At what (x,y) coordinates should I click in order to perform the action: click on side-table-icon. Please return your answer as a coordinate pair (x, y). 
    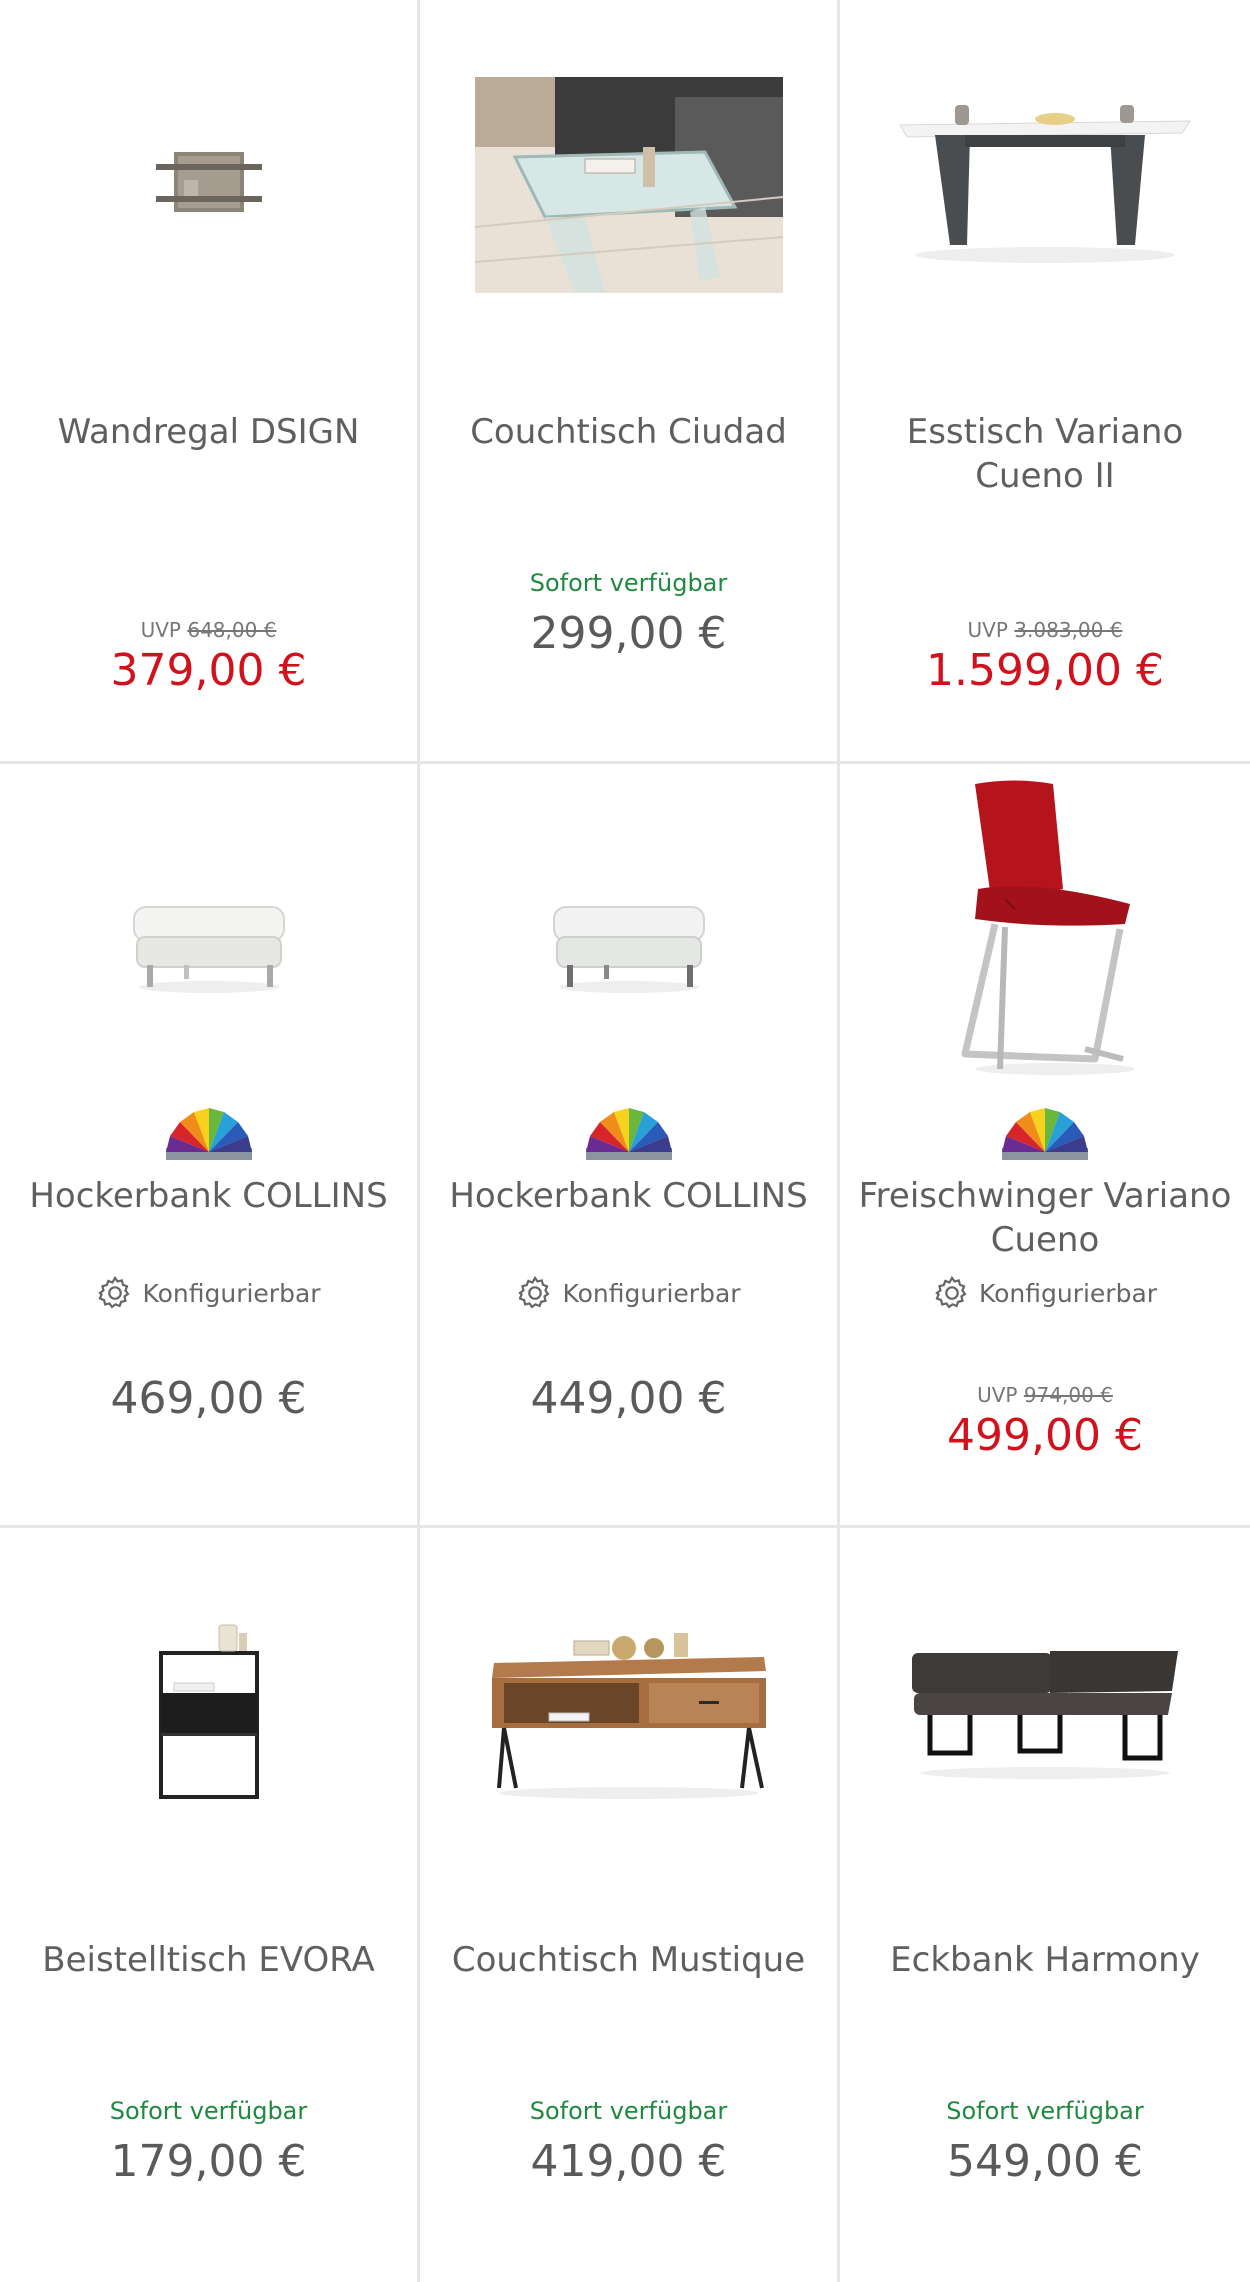
    Looking at the image, I should click on (208, 1711).